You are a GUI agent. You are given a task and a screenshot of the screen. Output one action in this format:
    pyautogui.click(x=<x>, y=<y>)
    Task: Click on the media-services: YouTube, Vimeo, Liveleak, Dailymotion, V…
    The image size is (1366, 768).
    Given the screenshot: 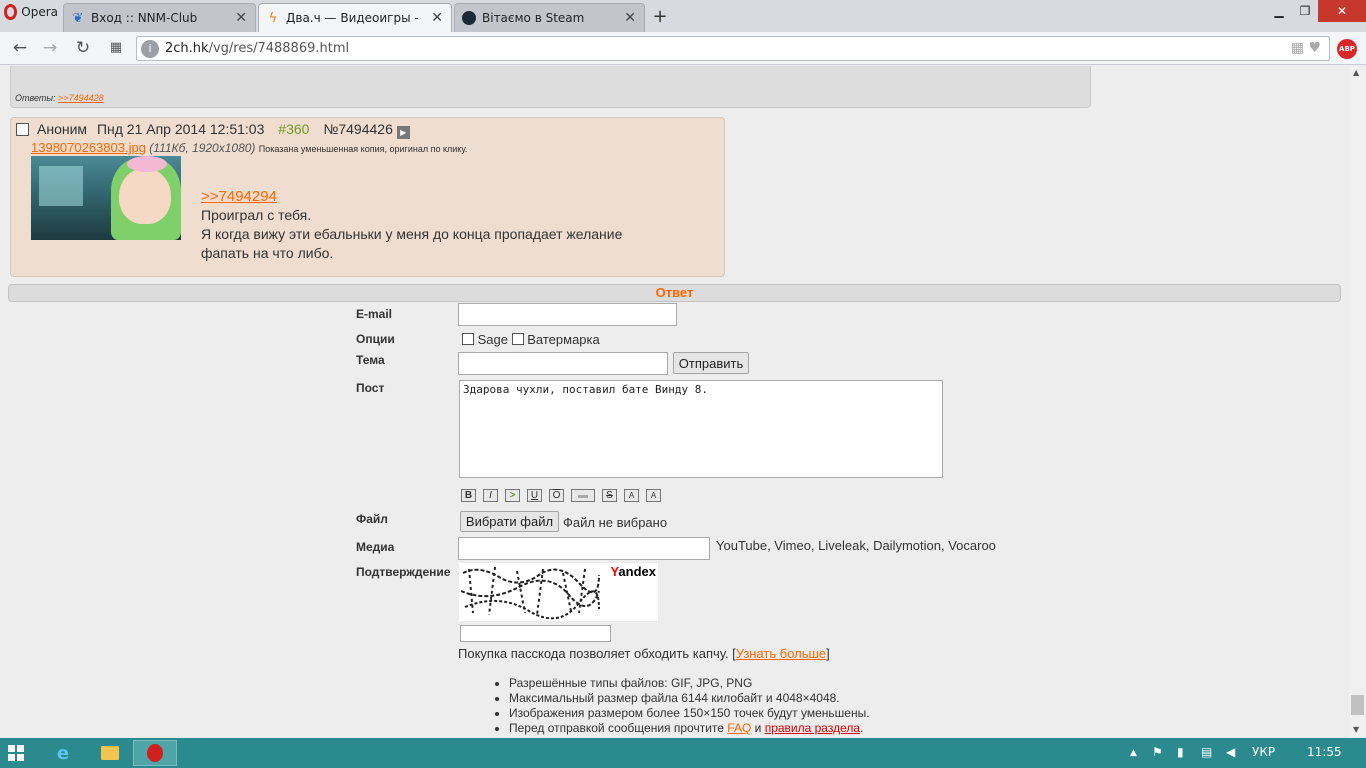 What is the action you would take?
    pyautogui.click(x=856, y=545)
    